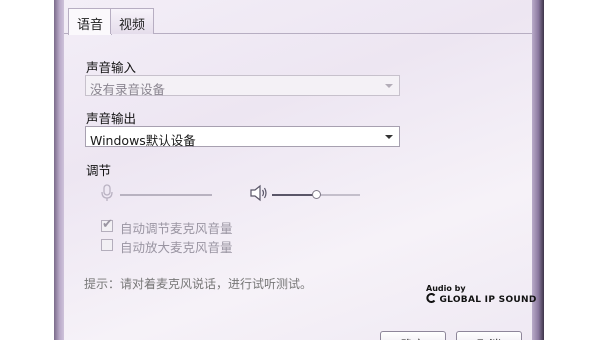  I want to click on sound-output-value: Windows默认设备, so click(143, 140).